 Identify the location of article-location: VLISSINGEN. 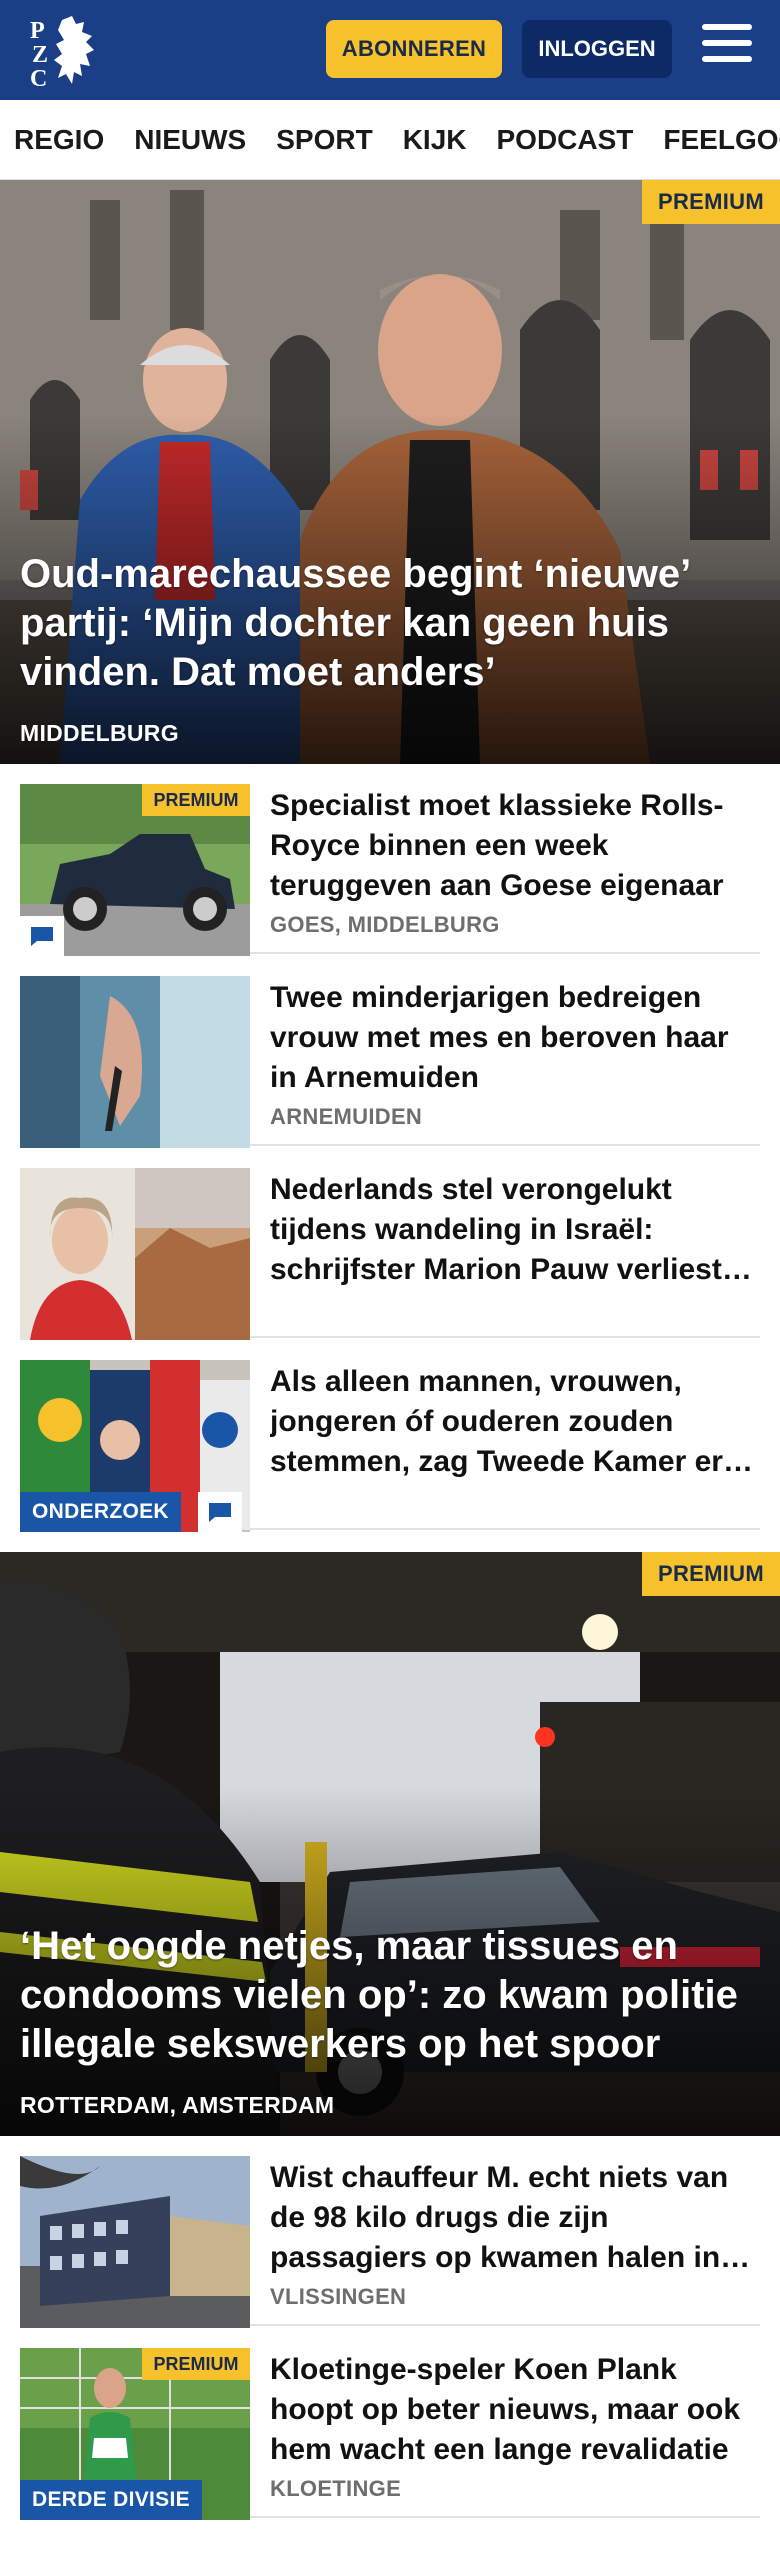
(338, 2296).